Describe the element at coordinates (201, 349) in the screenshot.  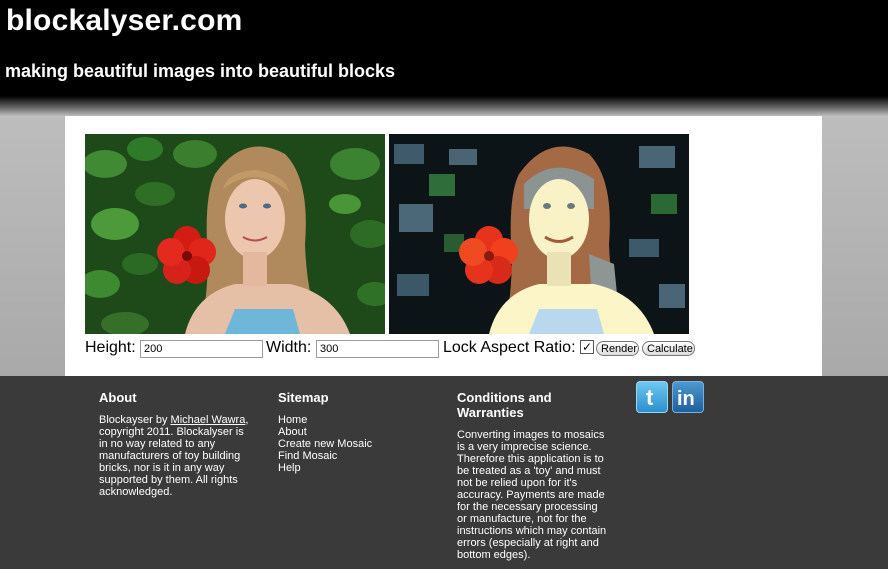
I see `height-input` at that location.